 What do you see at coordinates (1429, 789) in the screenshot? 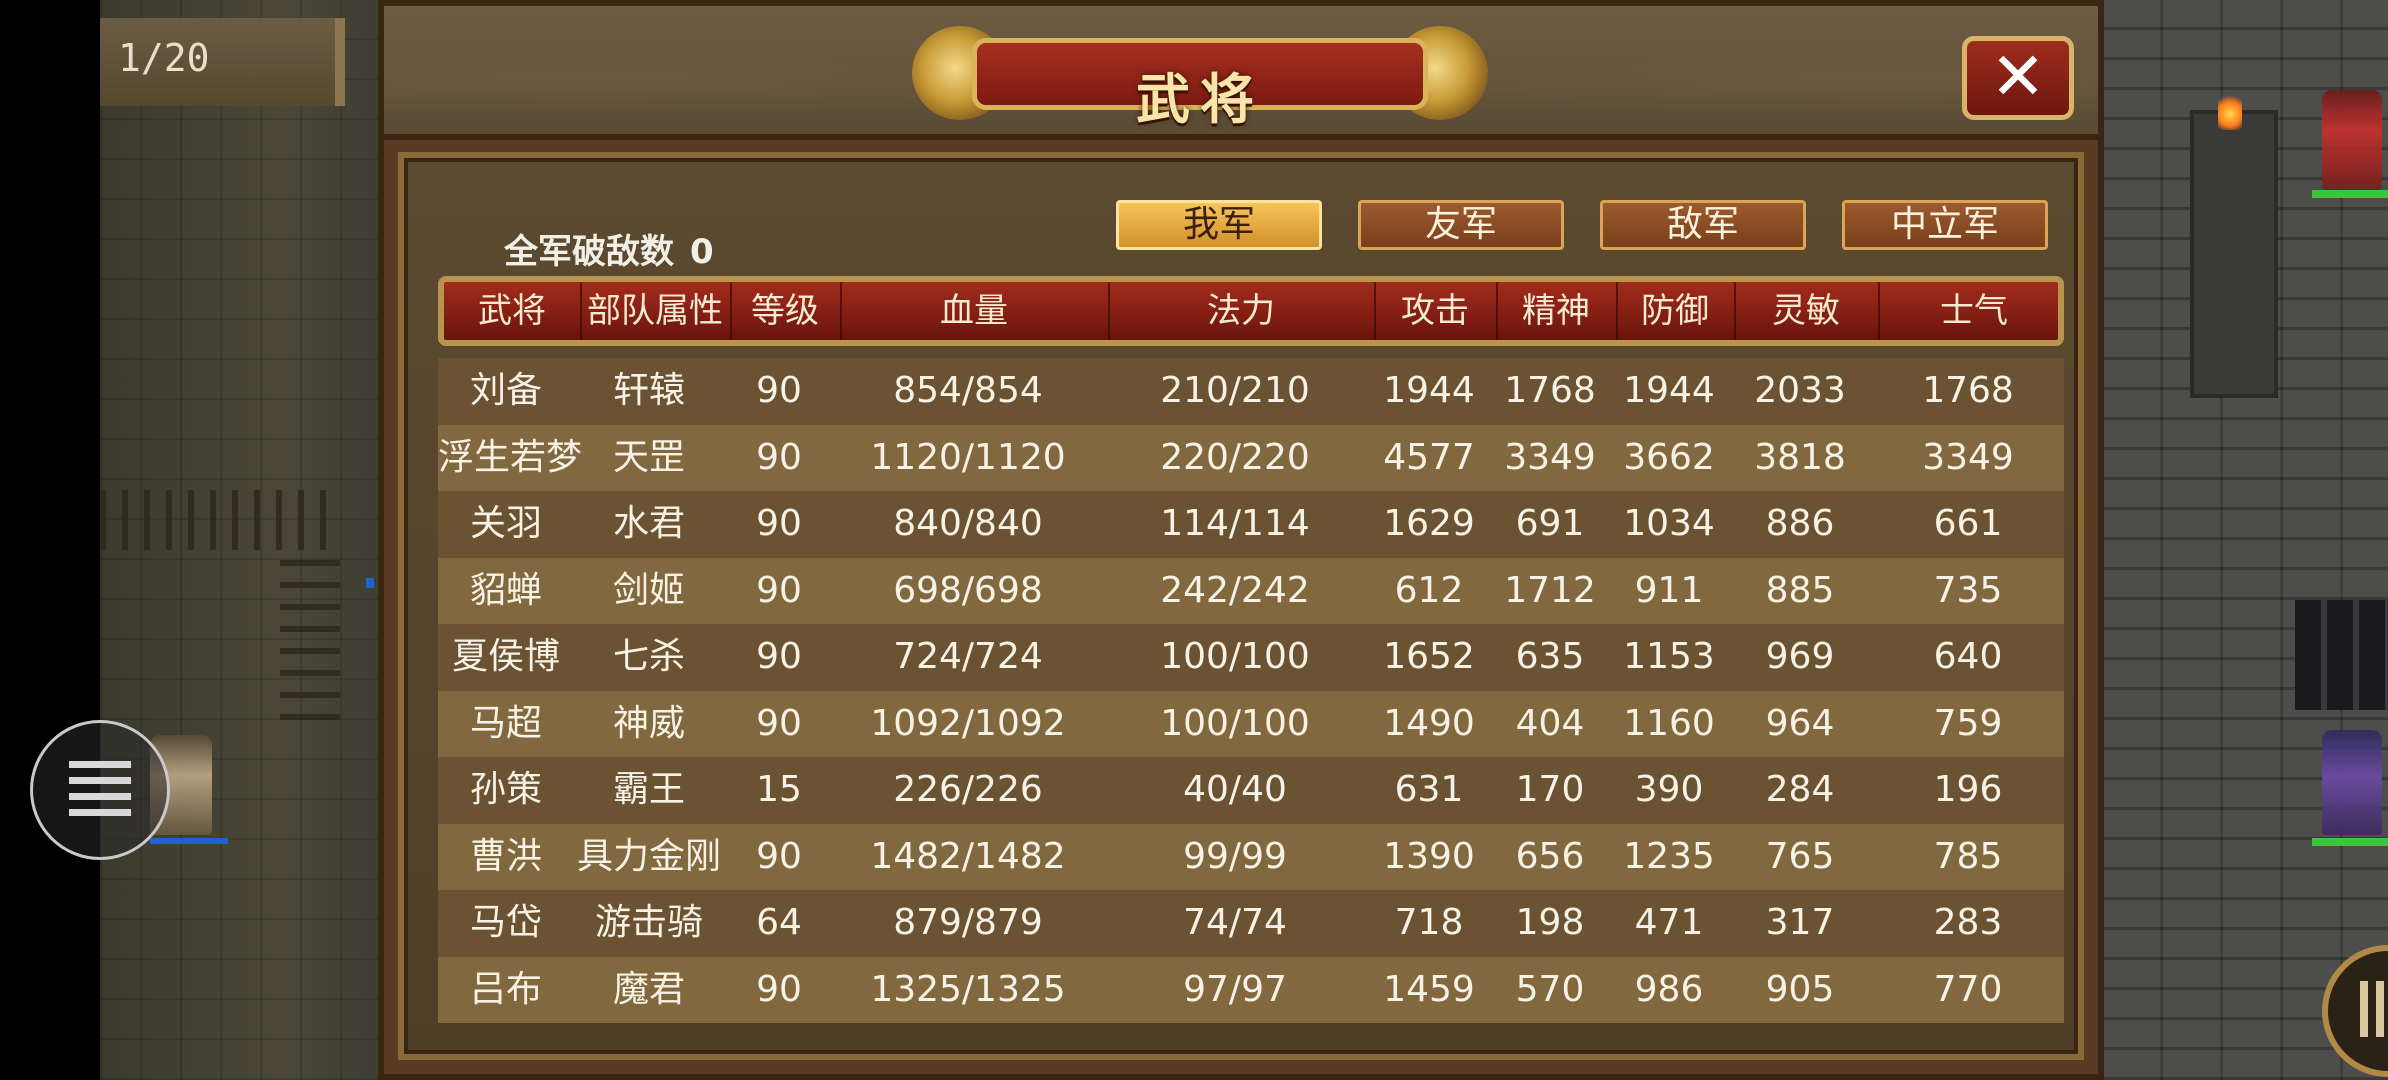
I see `attack-cell: 631` at bounding box center [1429, 789].